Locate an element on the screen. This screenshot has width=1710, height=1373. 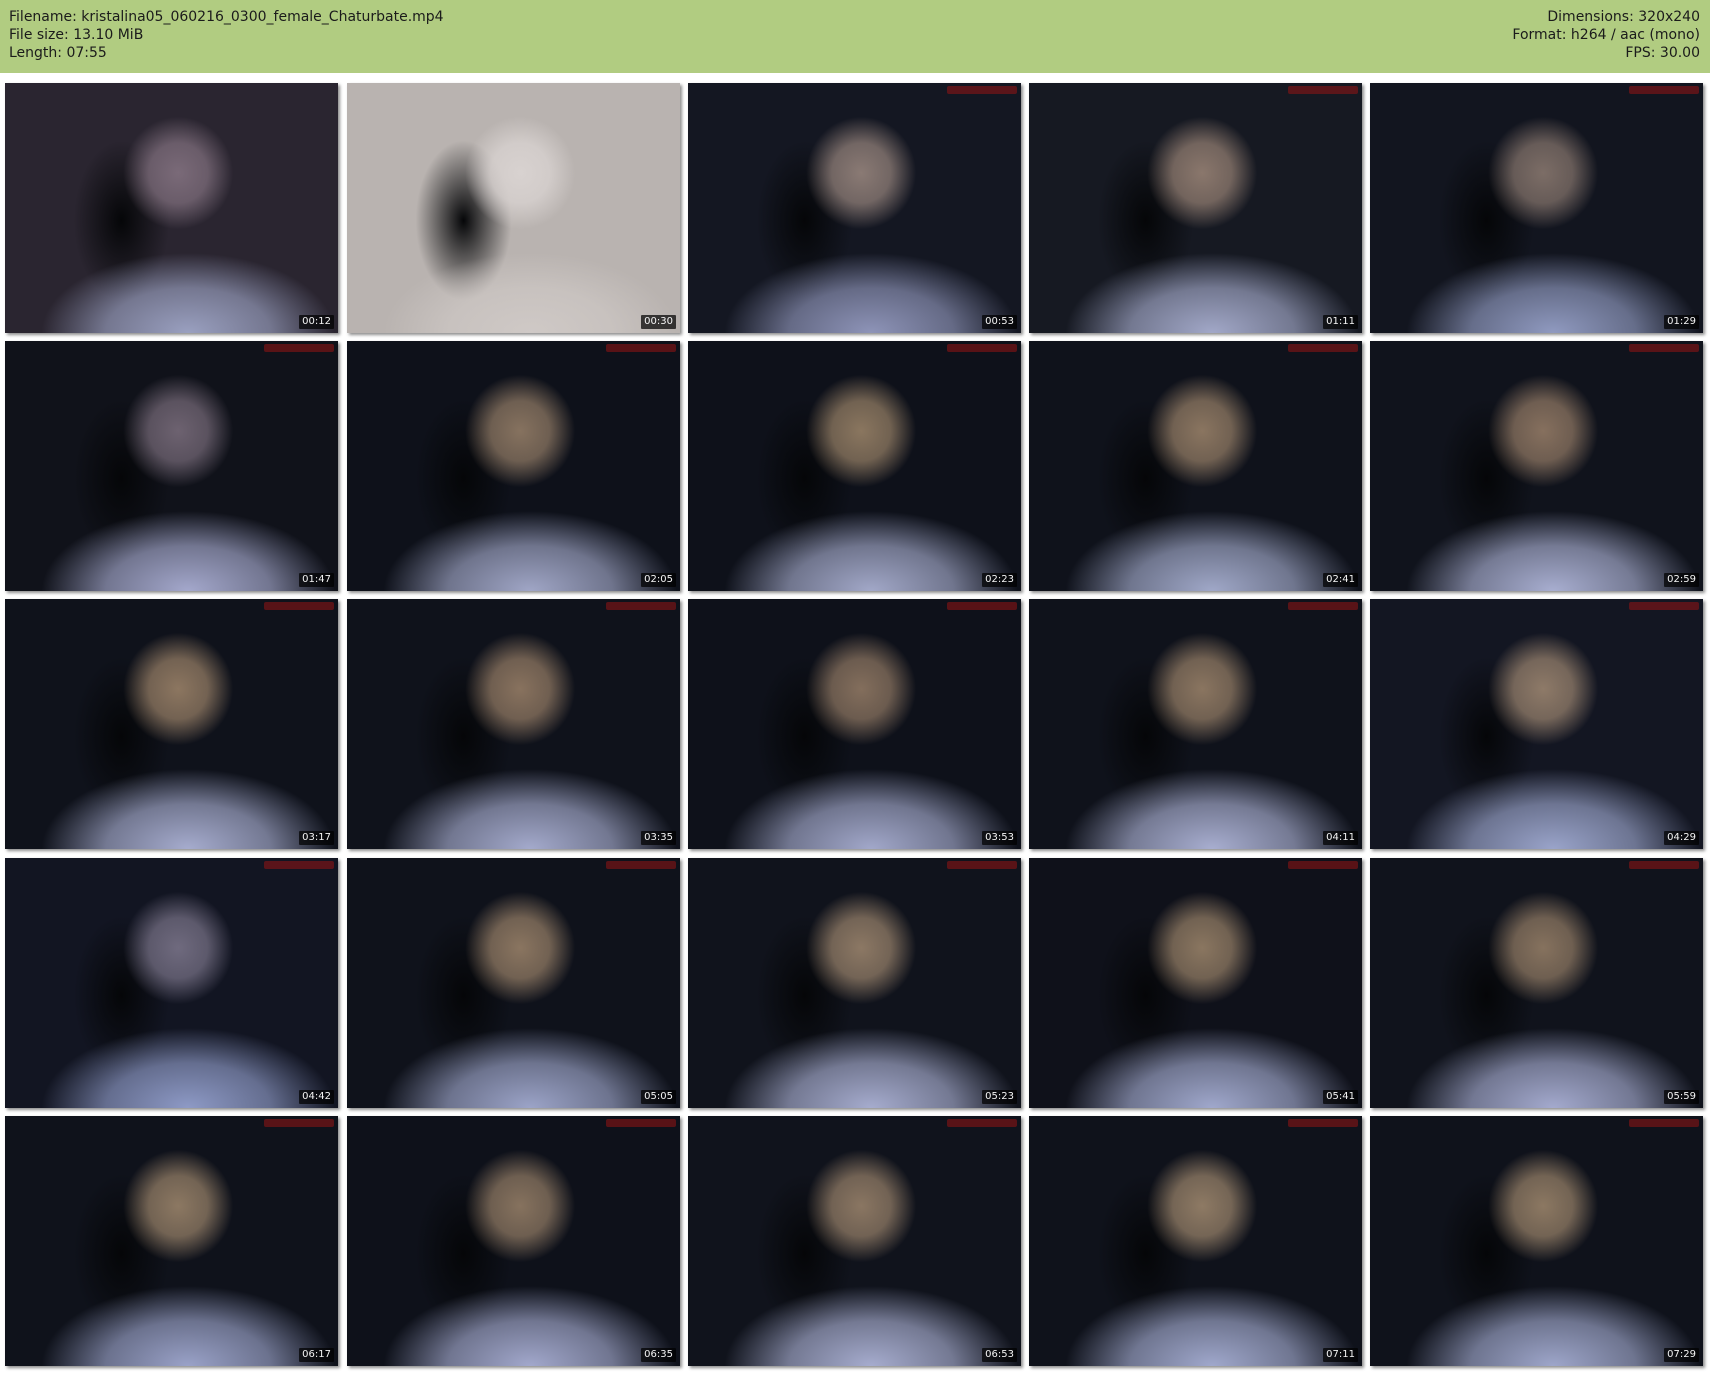
timestamp-label: 02:23 is located at coordinates (999, 580).